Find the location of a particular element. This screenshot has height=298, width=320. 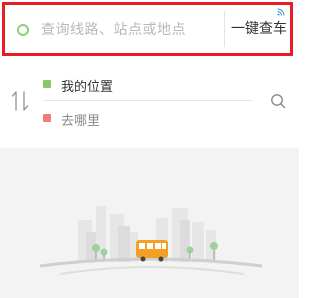

swap-direction-icon is located at coordinates (20, 101).